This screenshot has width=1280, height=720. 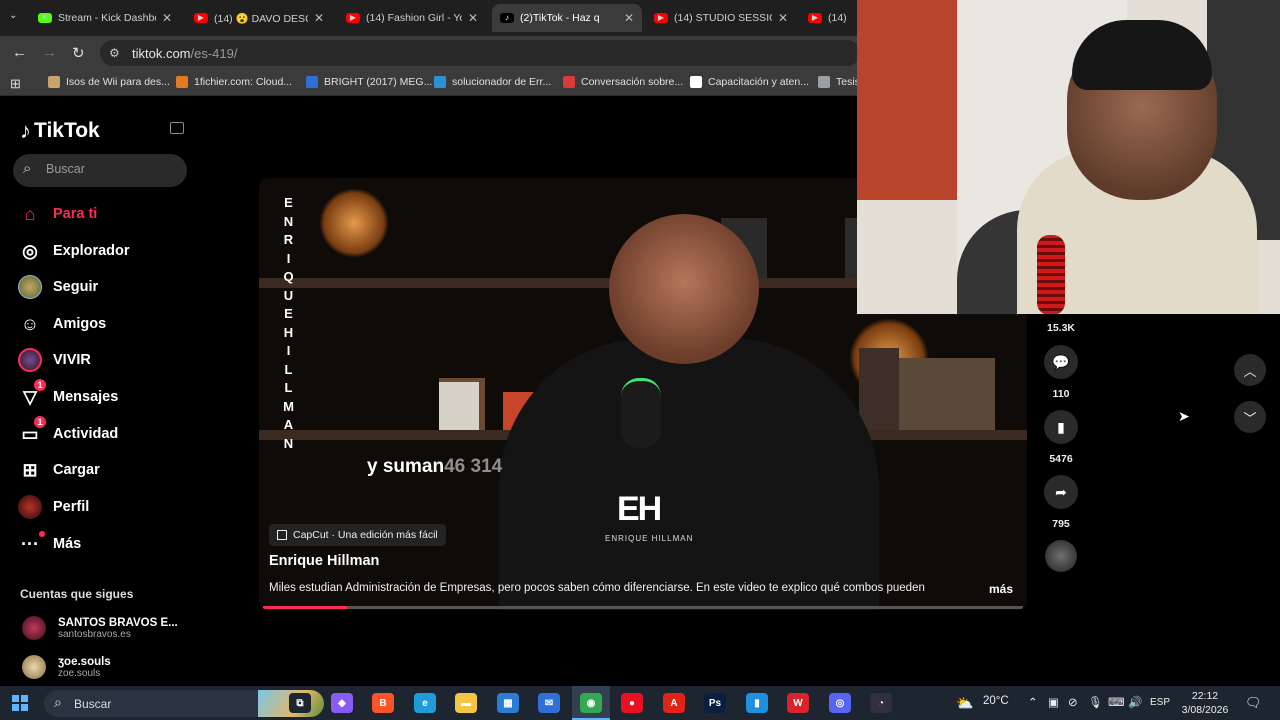 What do you see at coordinates (1068, 157) in the screenshot?
I see `webcam-overlay` at bounding box center [1068, 157].